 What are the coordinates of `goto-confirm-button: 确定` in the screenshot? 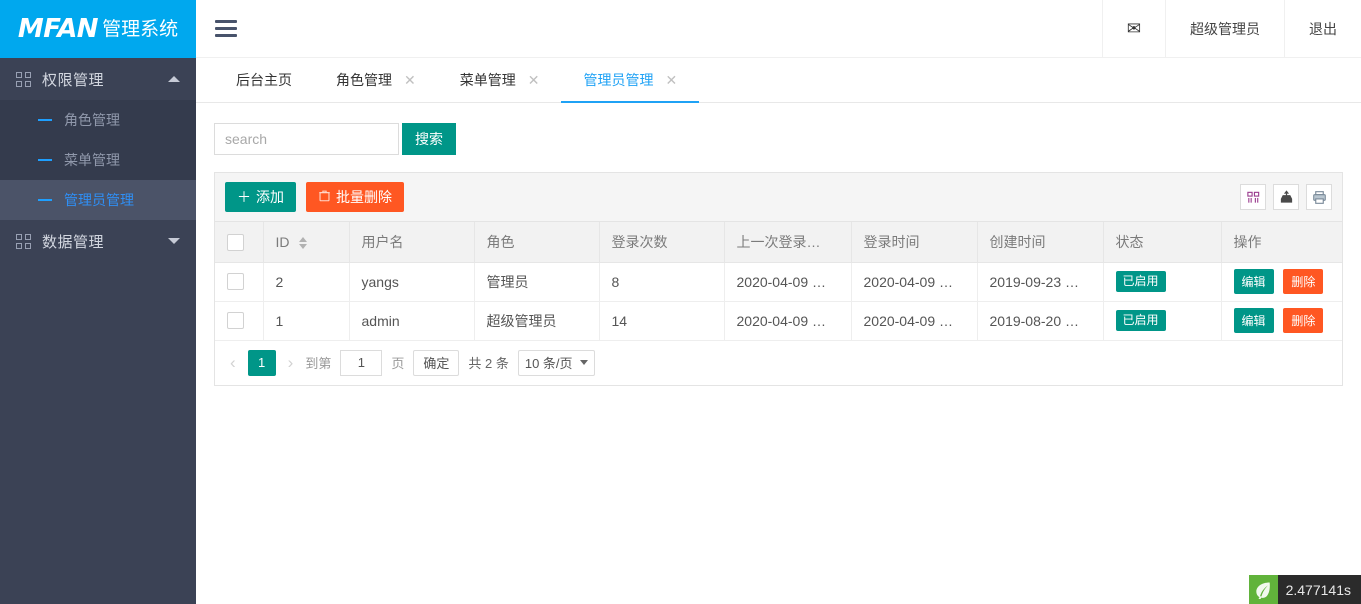 It's located at (436, 362).